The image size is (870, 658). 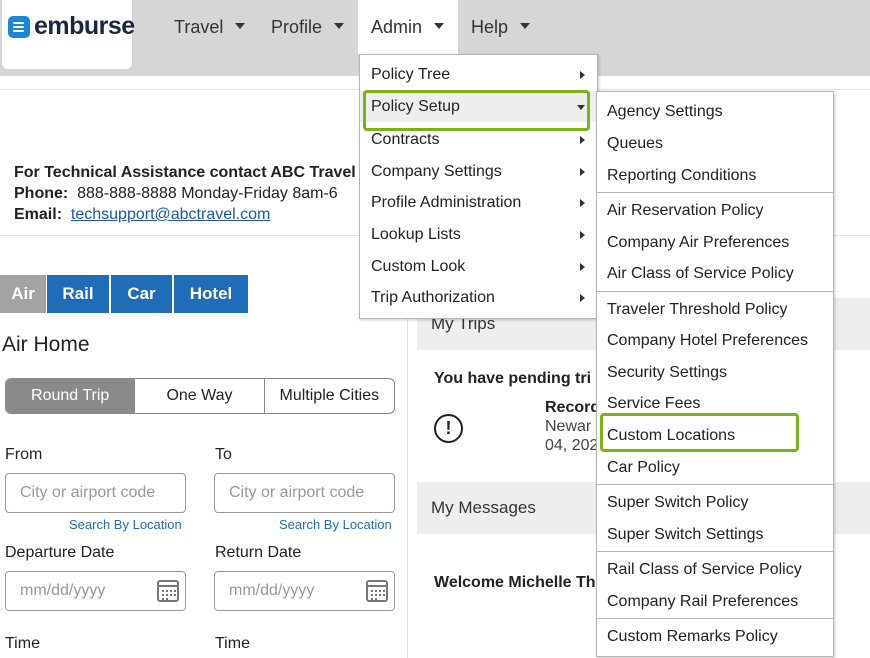 What do you see at coordinates (572, 445) in the screenshot?
I see `trip-date: 04, 202` at bounding box center [572, 445].